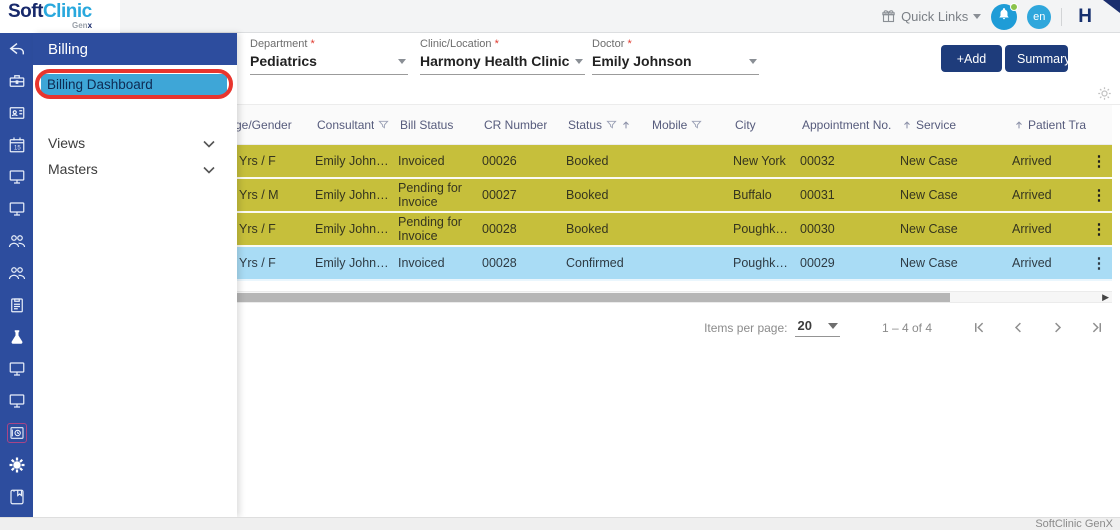 This screenshot has width=1120, height=530. I want to click on column-label: Status, so click(585, 124).